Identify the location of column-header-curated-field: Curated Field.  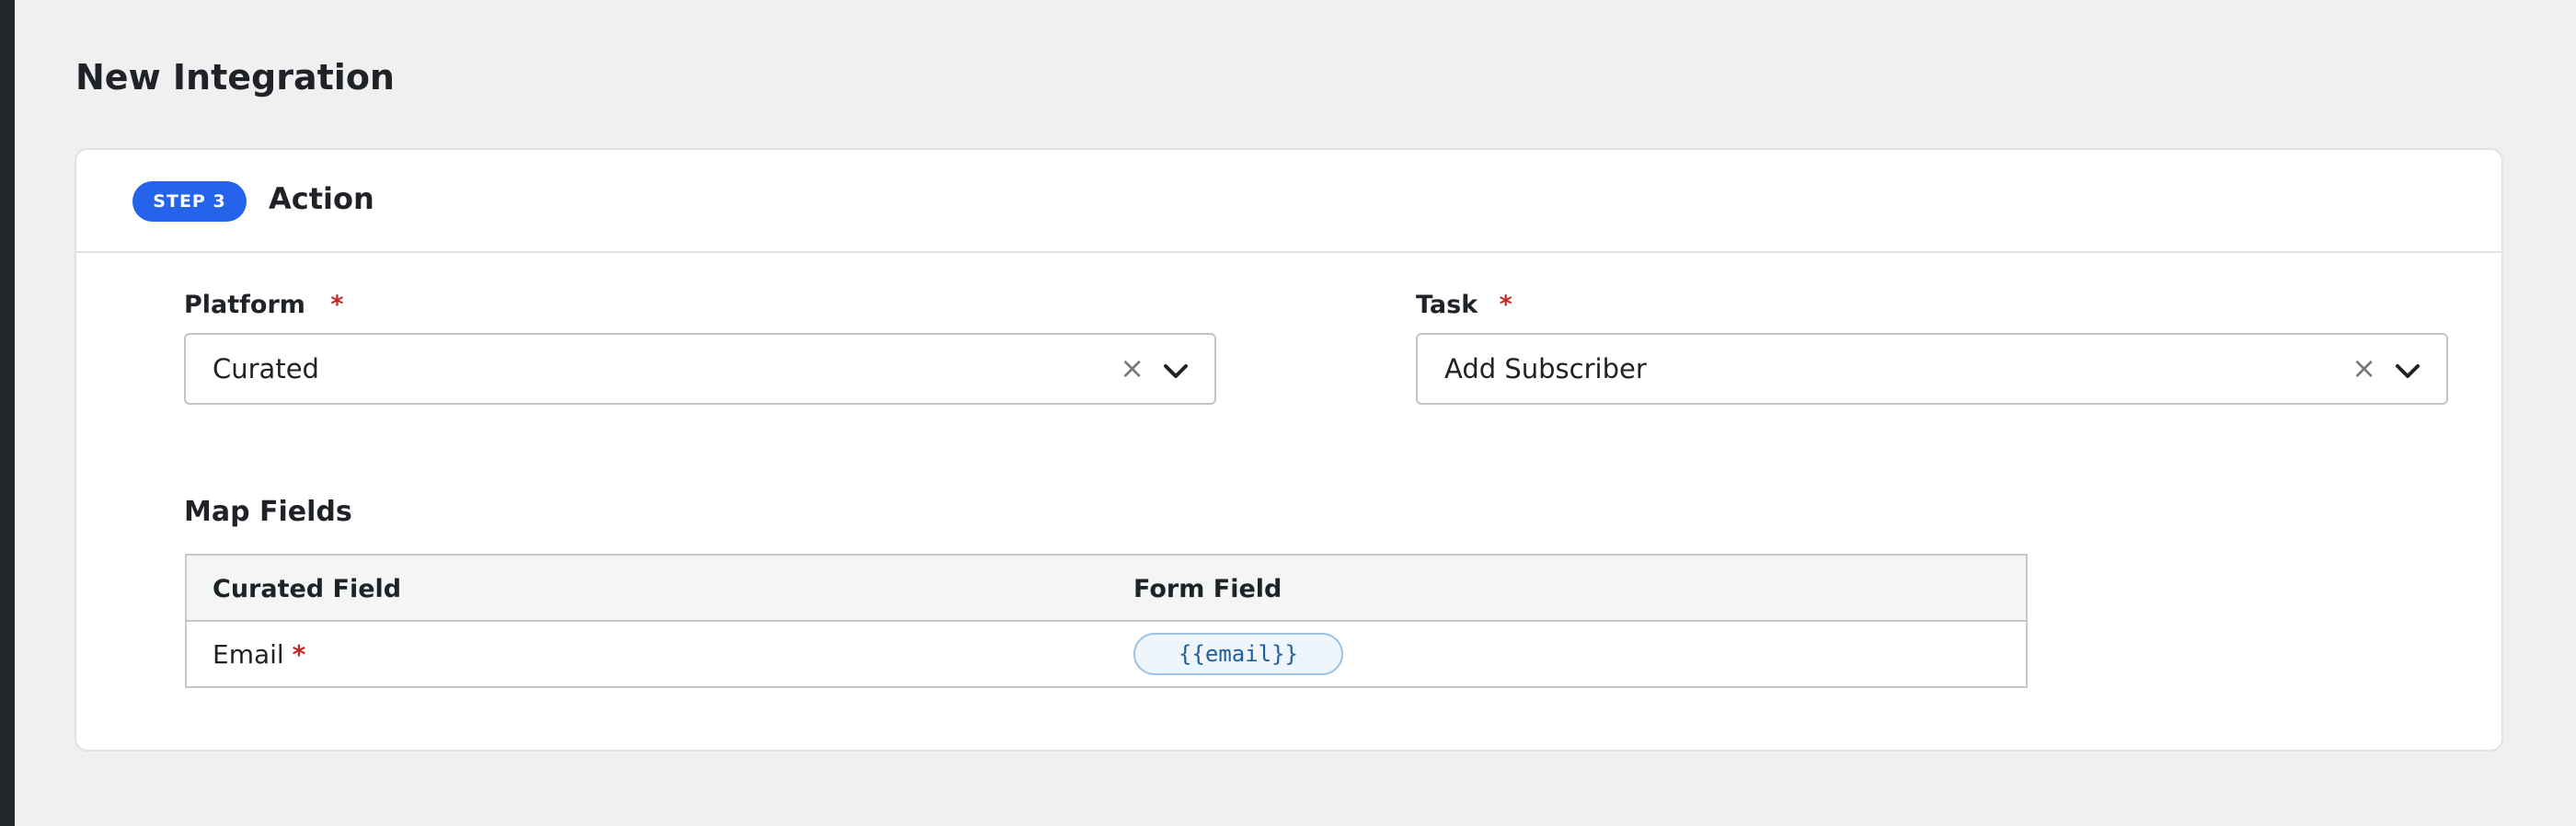
(307, 589).